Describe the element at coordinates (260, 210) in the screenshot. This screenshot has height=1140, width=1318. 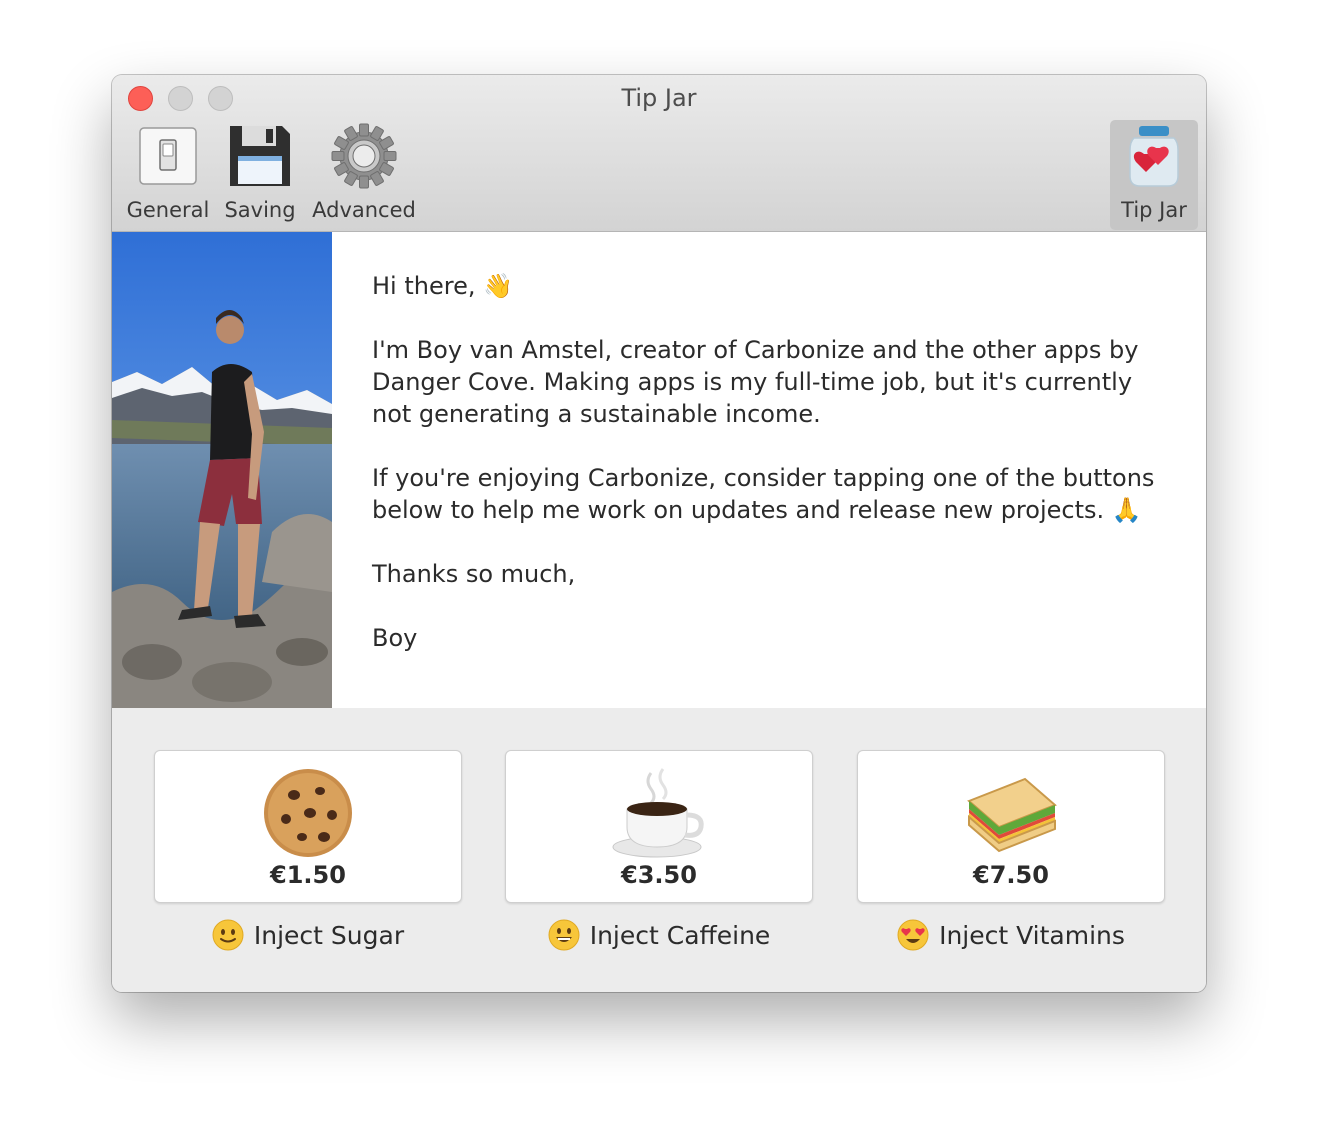
I see `toolbar-item-label: Saving` at that location.